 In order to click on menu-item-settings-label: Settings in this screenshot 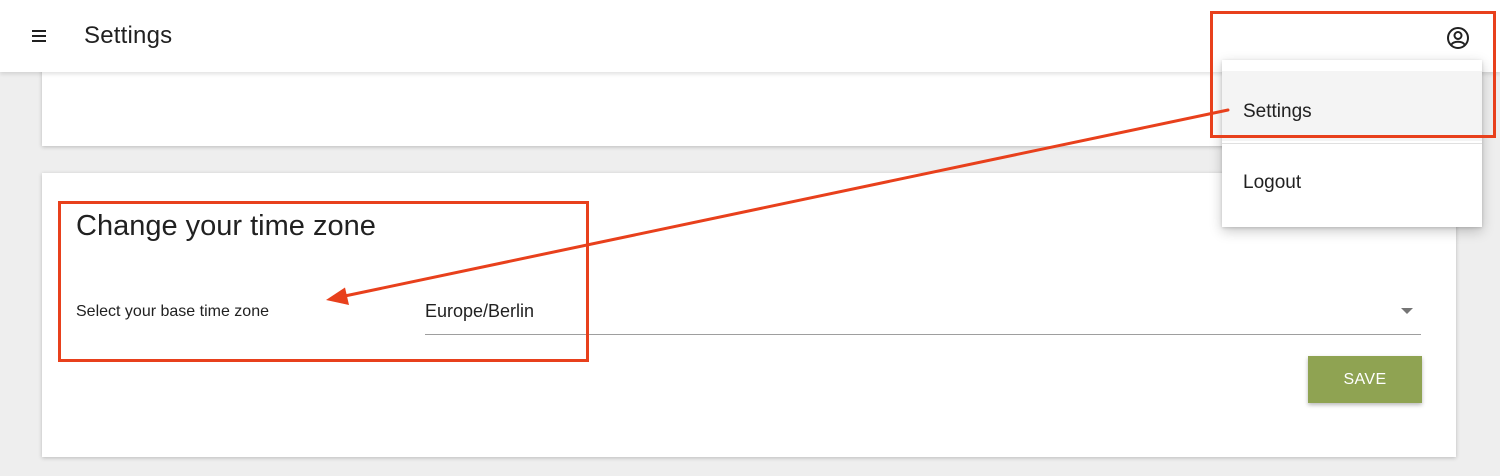, I will do `click(1277, 111)`.